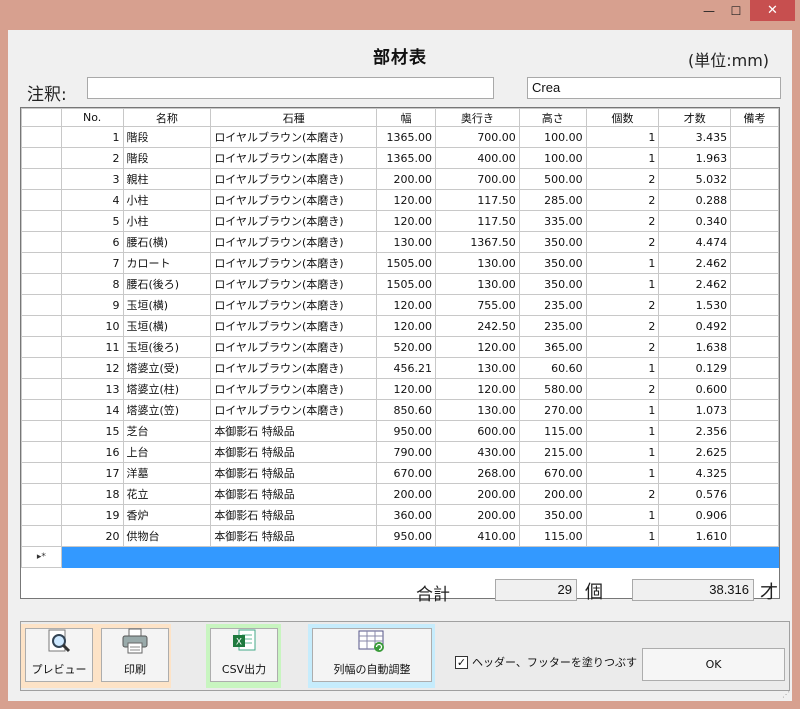 The height and width of the screenshot is (709, 800). I want to click on cell-name: 階段, so click(167, 158).